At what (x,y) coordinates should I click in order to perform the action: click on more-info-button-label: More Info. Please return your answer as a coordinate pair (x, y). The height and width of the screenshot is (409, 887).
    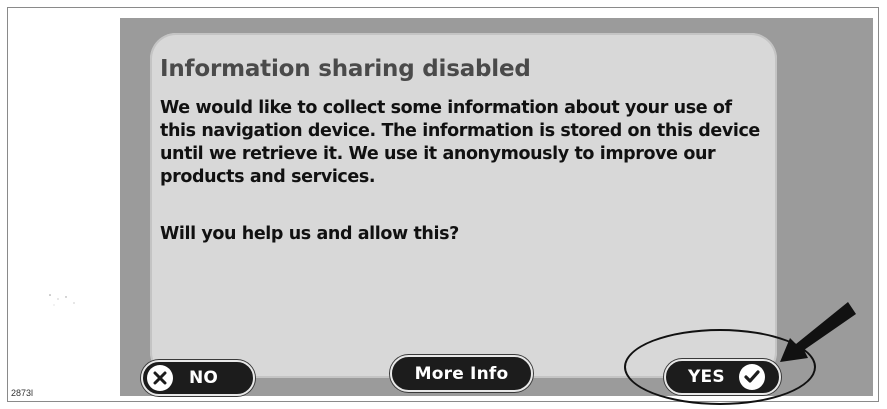
    Looking at the image, I should click on (461, 373).